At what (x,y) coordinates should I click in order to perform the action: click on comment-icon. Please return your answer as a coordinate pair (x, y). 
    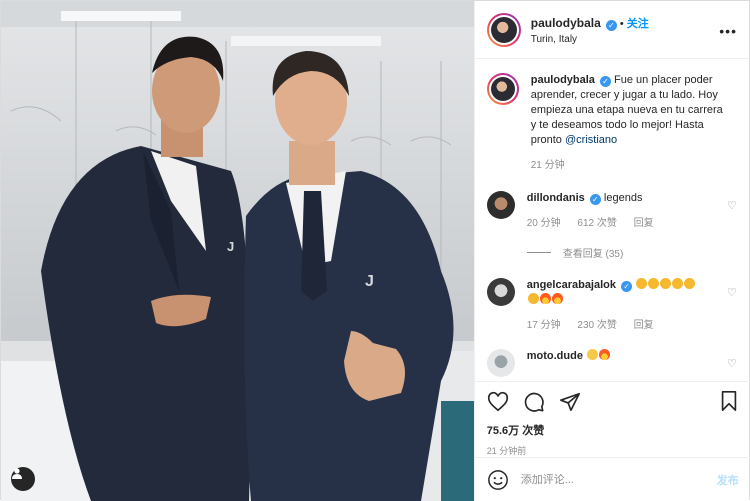
    Looking at the image, I should click on (534, 402).